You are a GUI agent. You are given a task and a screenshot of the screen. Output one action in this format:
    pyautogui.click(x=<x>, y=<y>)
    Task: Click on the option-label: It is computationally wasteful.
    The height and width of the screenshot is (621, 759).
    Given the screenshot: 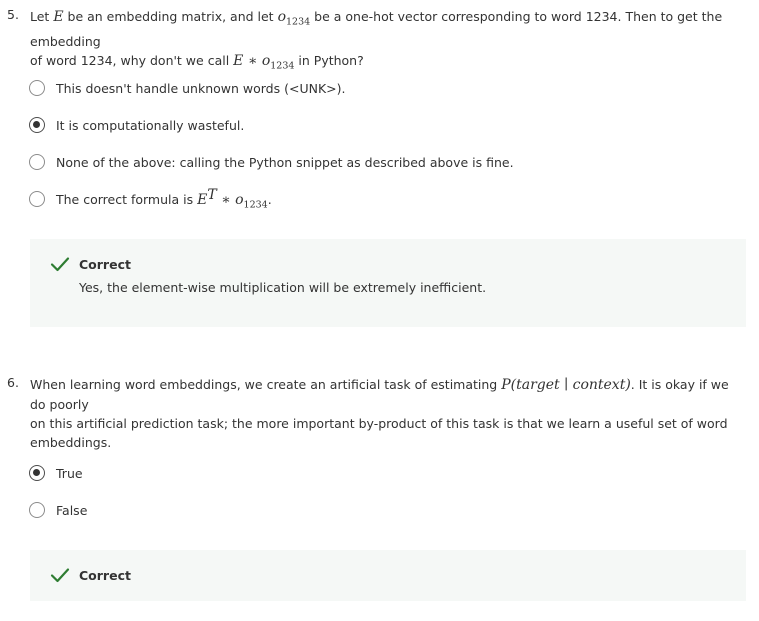 What is the action you would take?
    pyautogui.click(x=150, y=125)
    